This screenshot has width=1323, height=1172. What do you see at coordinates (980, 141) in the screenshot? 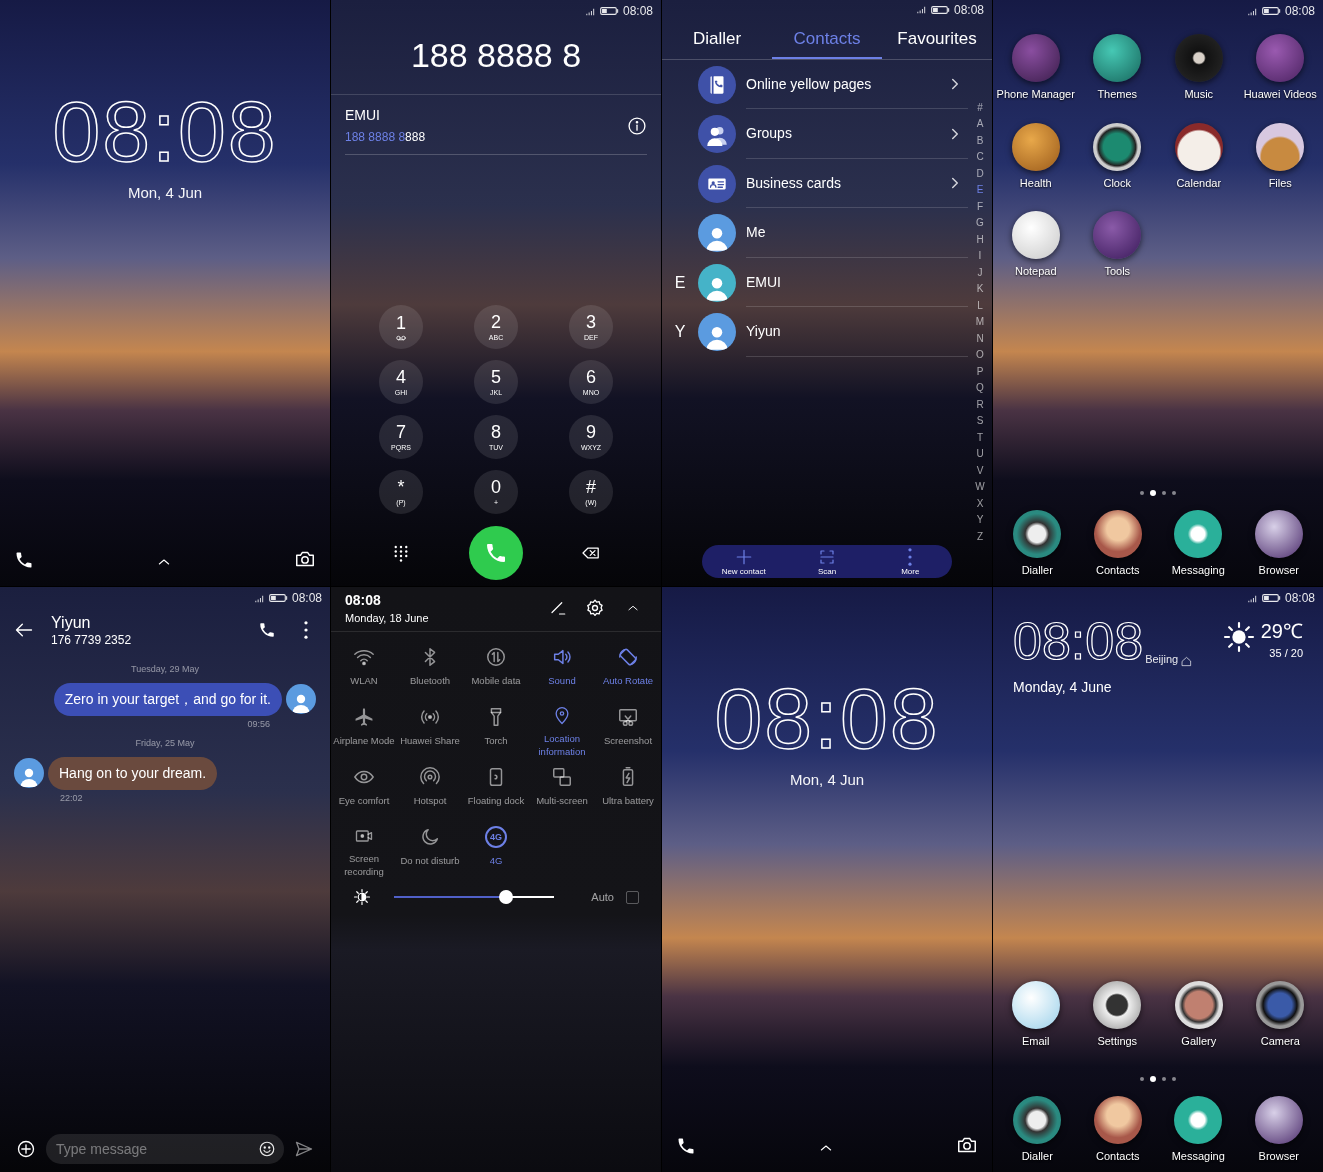
I see `index-letter: B` at bounding box center [980, 141].